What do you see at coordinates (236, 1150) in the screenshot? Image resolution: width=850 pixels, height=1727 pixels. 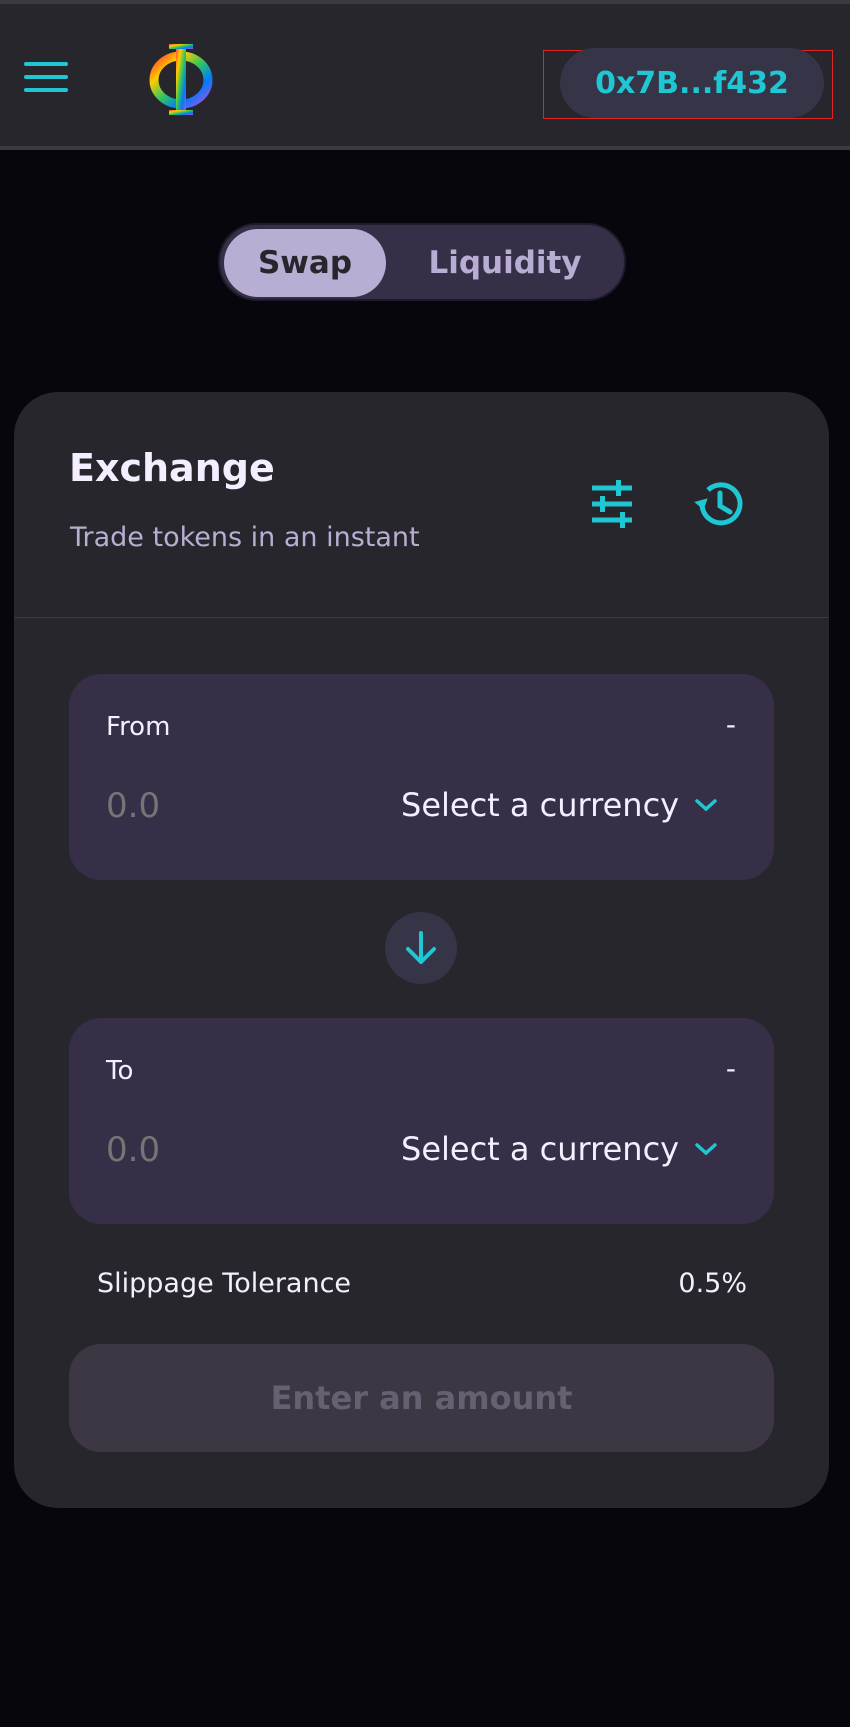 I see `to-amount-input` at bounding box center [236, 1150].